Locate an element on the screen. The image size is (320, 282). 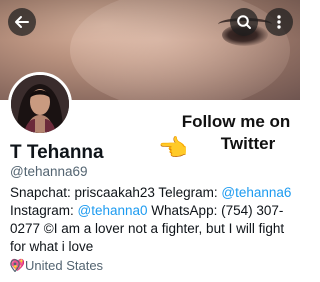
promo-line-1: Follow me on is located at coordinates (236, 121).